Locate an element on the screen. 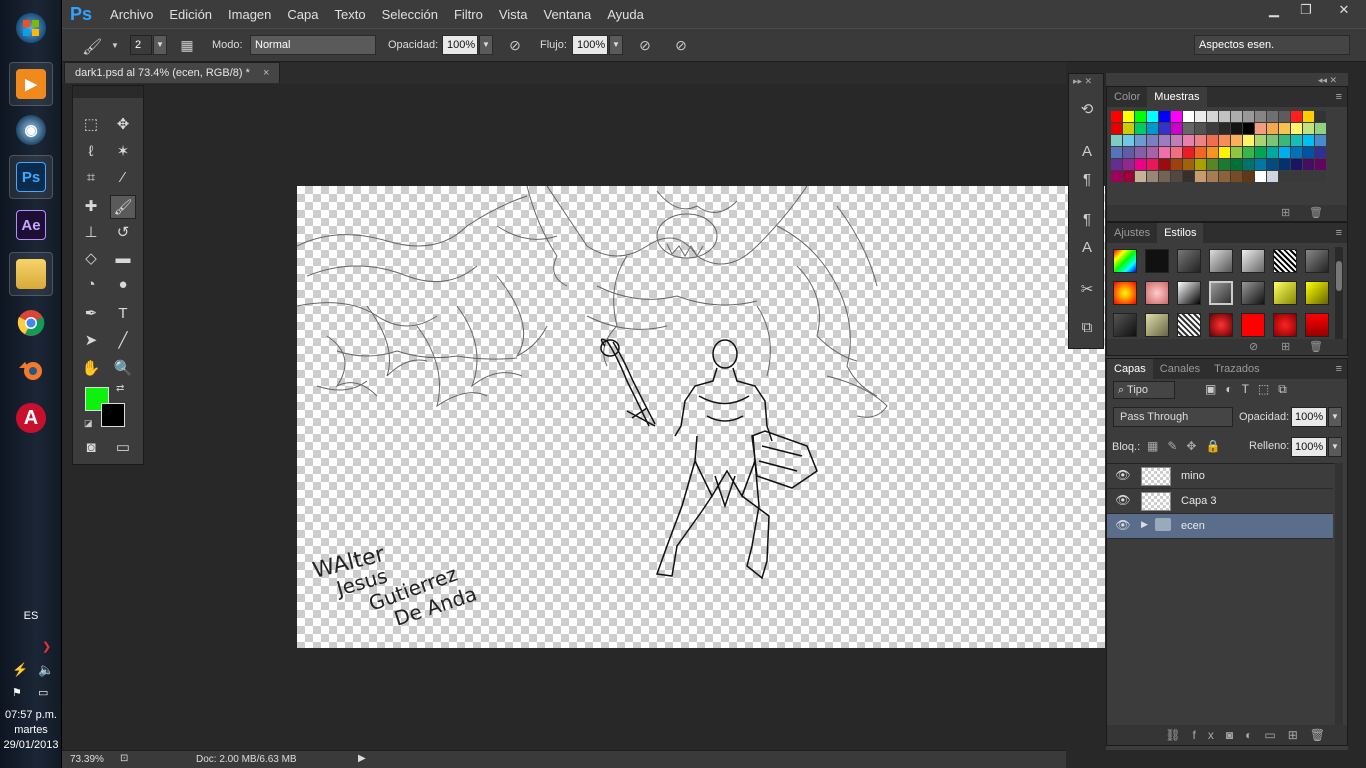  menu-vista: Vista is located at coordinates (513, 14).